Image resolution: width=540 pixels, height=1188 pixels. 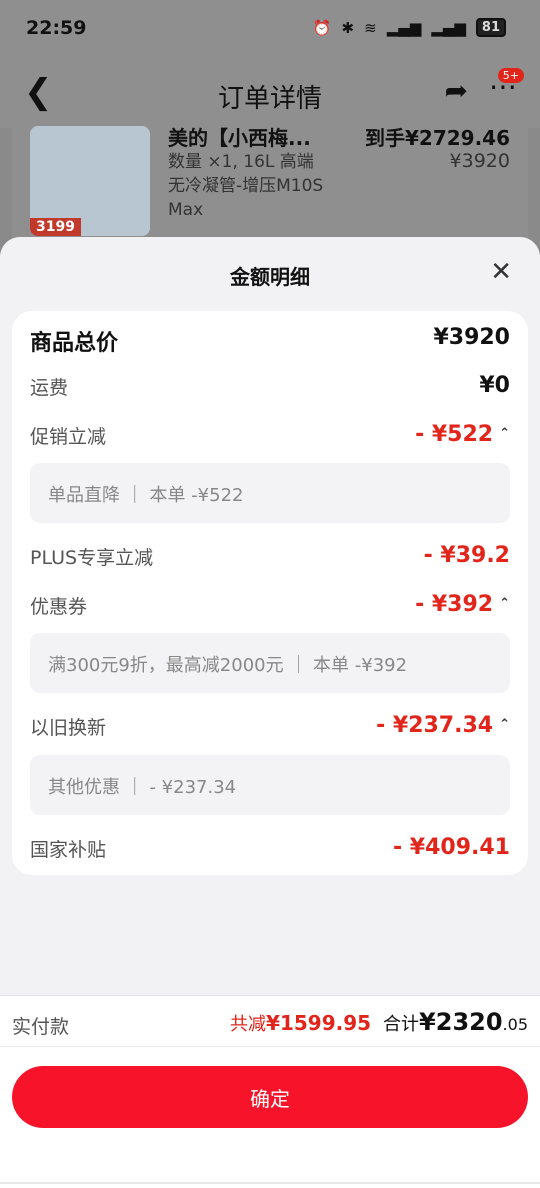 I want to click on row-promo-value: - ¥522 ⌃, so click(x=462, y=434).